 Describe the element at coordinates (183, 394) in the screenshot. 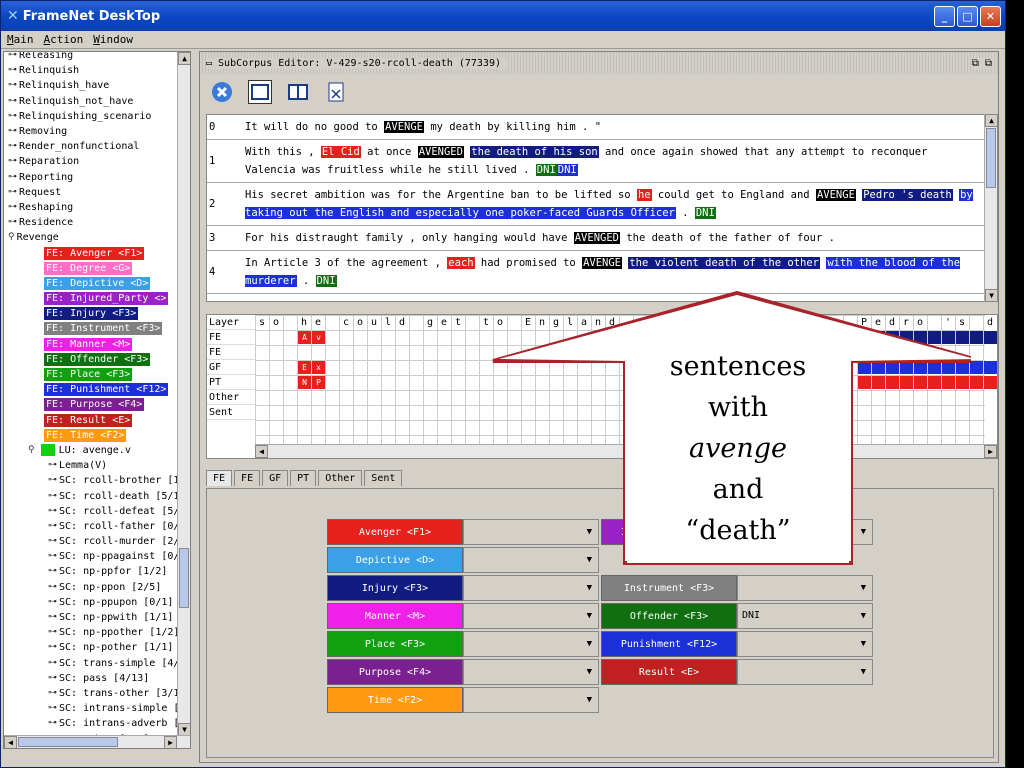

I see `tree-vertical-scrollbar: ▲ ▼` at that location.